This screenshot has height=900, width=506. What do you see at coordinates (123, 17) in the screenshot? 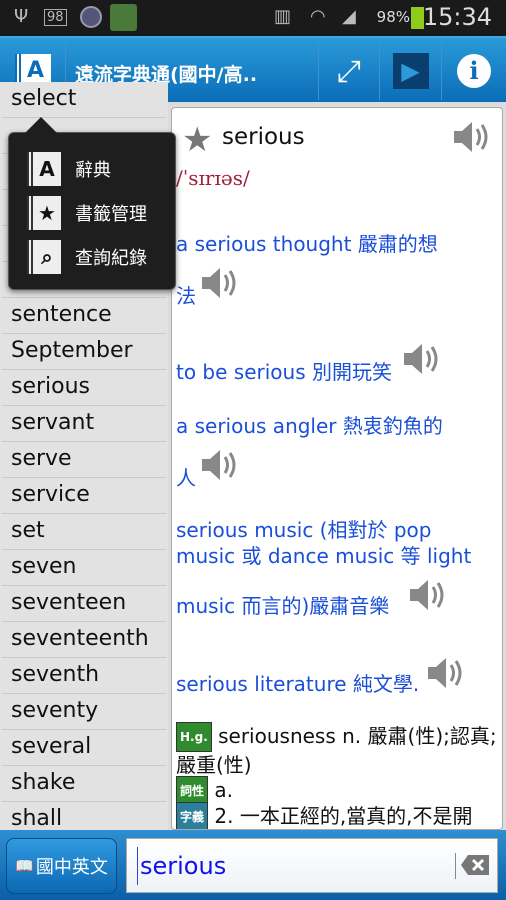
I see `target-app-icon` at bounding box center [123, 17].